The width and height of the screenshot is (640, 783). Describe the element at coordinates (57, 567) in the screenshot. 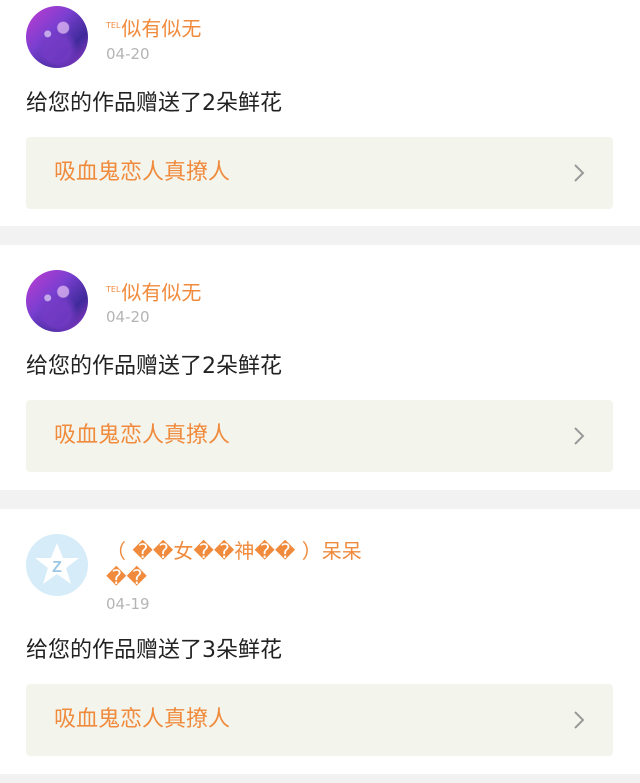

I see `svg-text: Z` at that location.